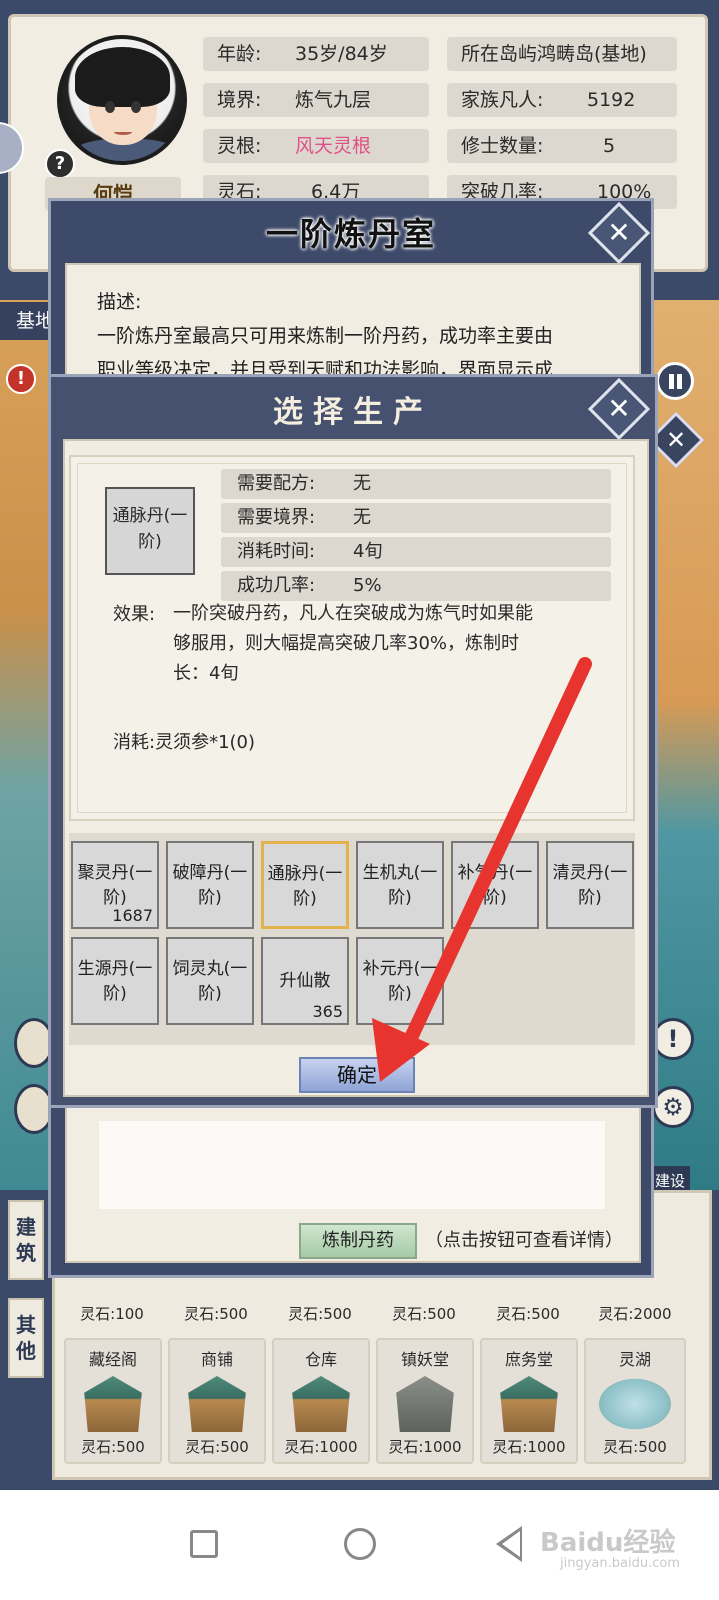 The width and height of the screenshot is (719, 1600). Describe the element at coordinates (26, 1338) in the screenshot. I see `tab-other: 其他` at that location.